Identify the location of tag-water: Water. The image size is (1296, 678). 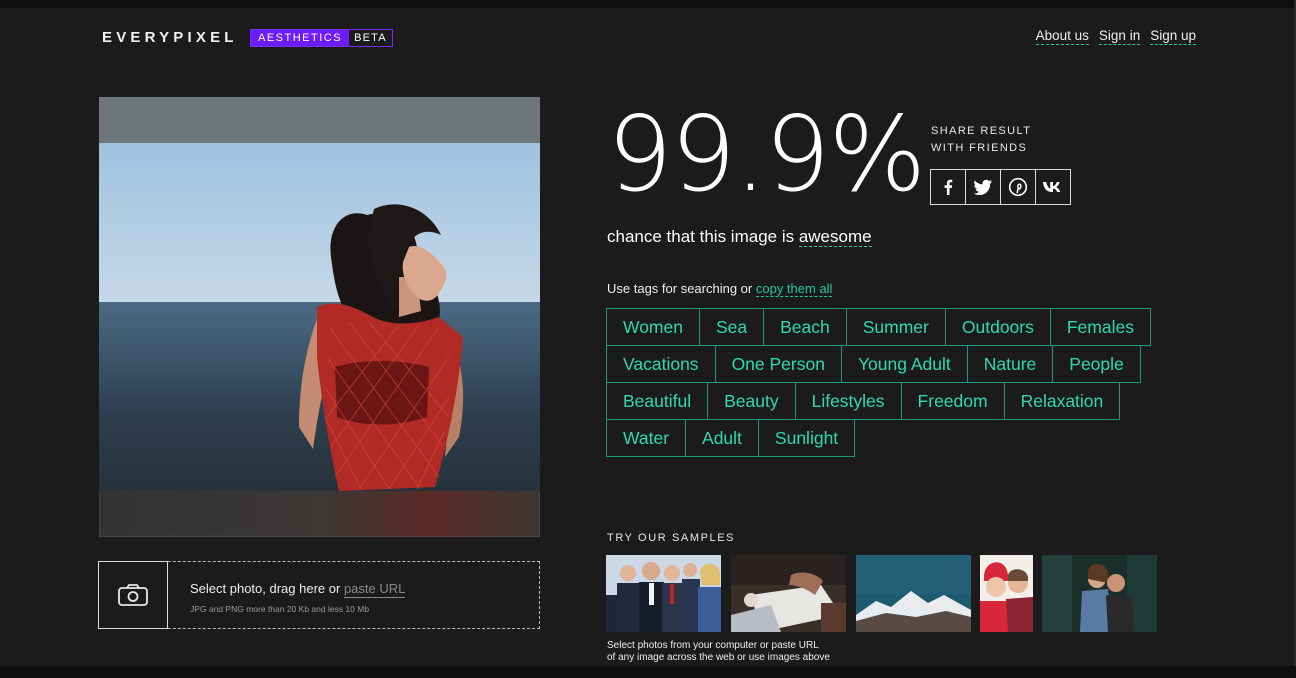
(646, 438).